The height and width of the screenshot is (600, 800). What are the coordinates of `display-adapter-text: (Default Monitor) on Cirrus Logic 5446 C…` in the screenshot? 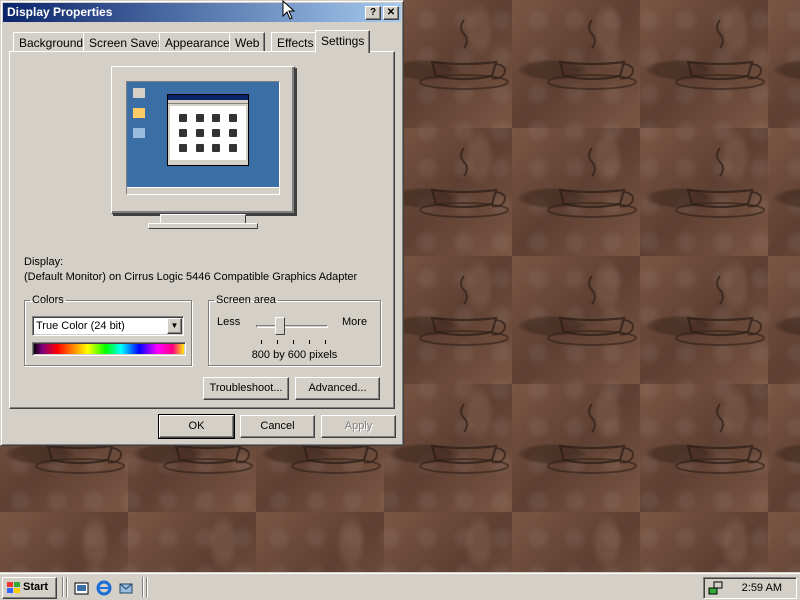 It's located at (191, 277).